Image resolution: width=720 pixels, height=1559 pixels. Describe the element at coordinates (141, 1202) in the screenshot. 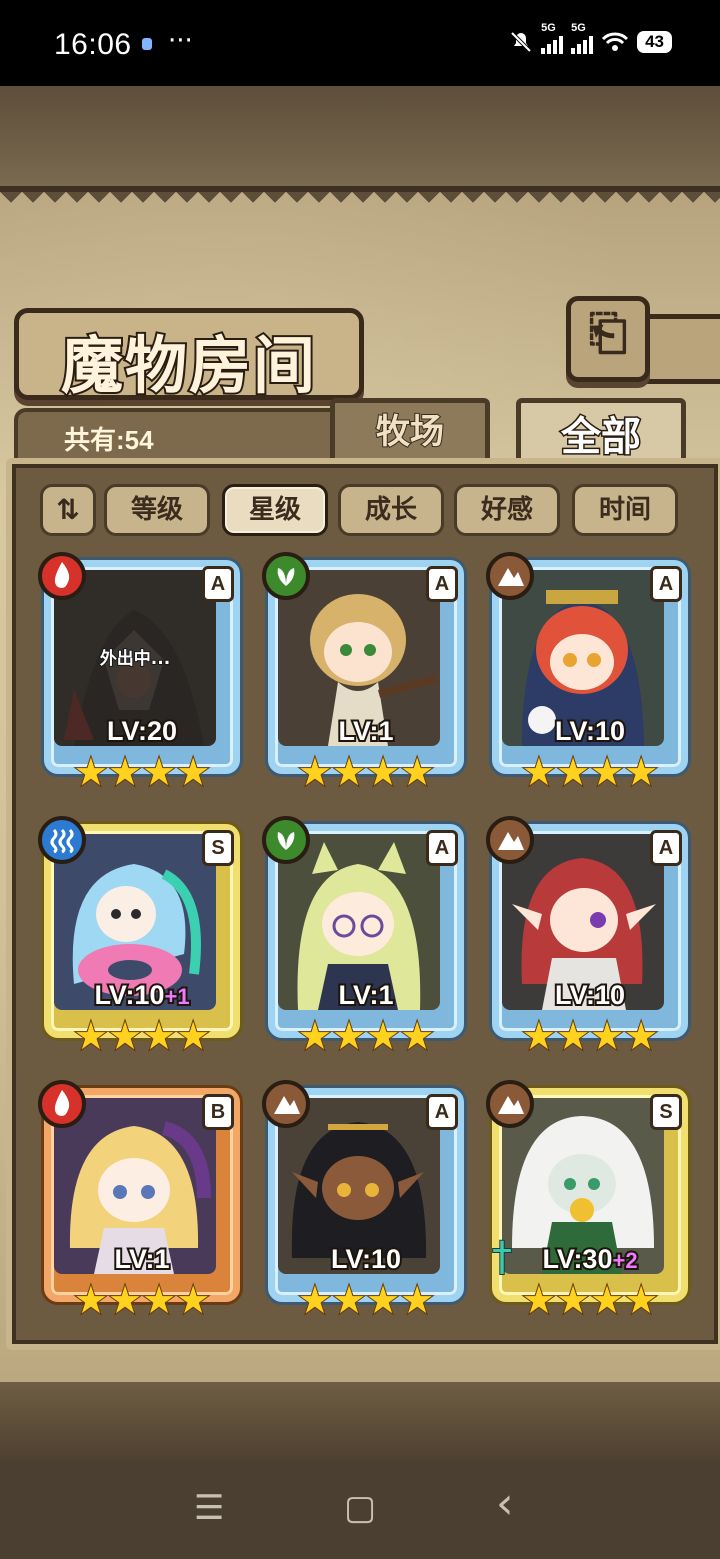

I see `monster-card: B LV:1 ★★★★` at that location.